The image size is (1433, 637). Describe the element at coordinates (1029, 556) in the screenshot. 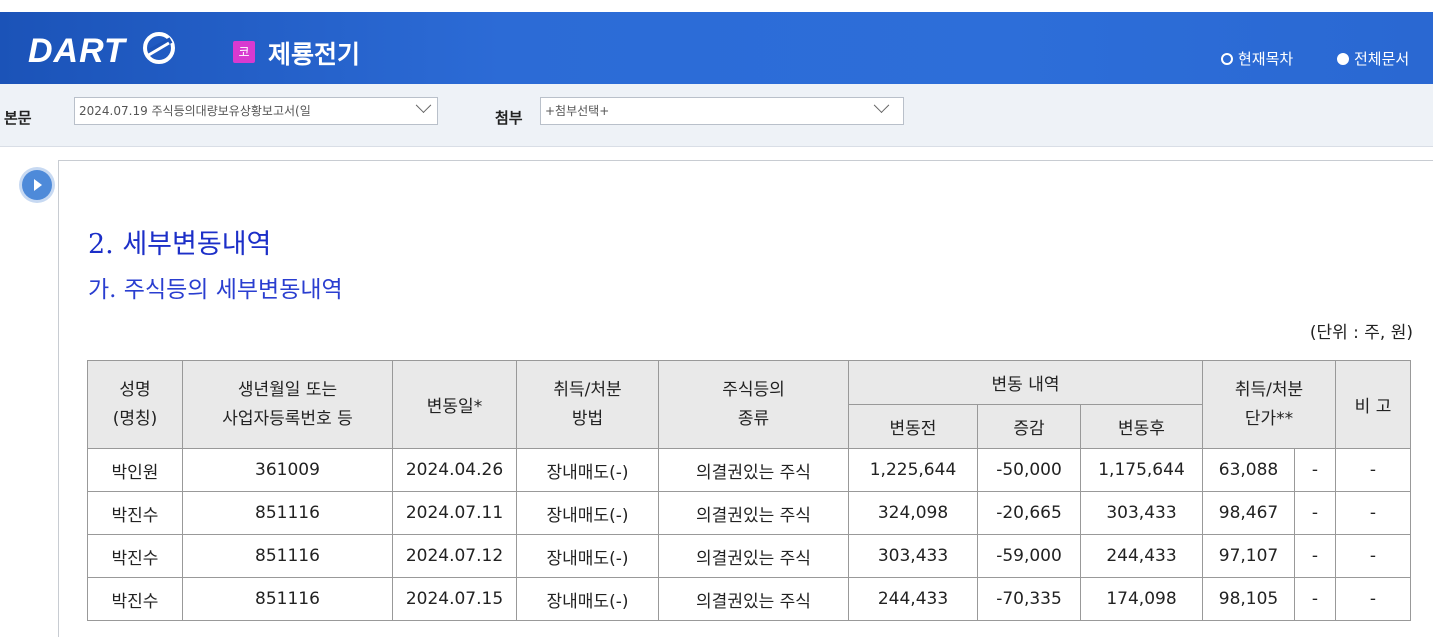

I see `cell-delta: -59,000` at that location.